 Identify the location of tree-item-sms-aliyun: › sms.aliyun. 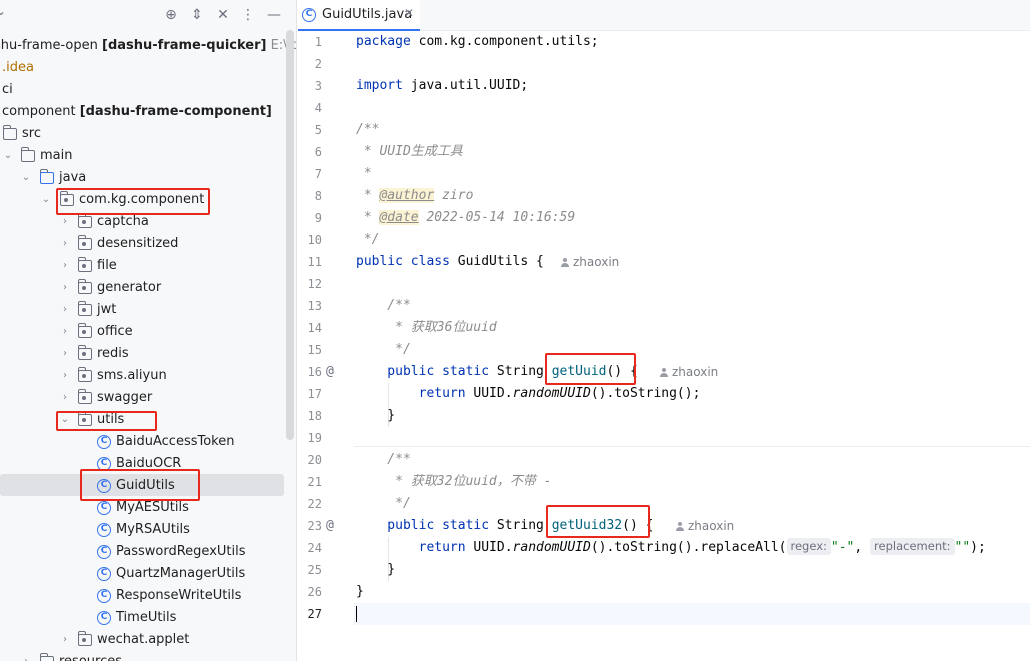
(148, 376).